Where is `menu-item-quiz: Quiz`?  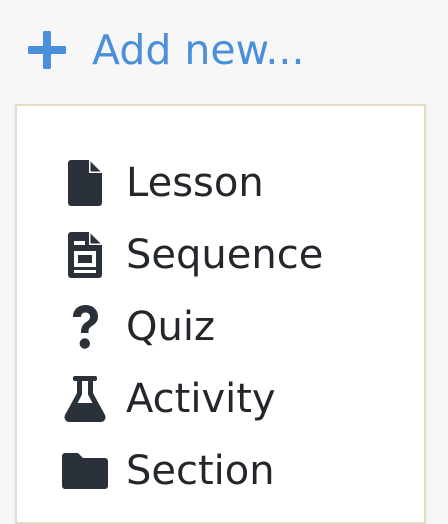 menu-item-quiz: Quiz is located at coordinates (220, 327).